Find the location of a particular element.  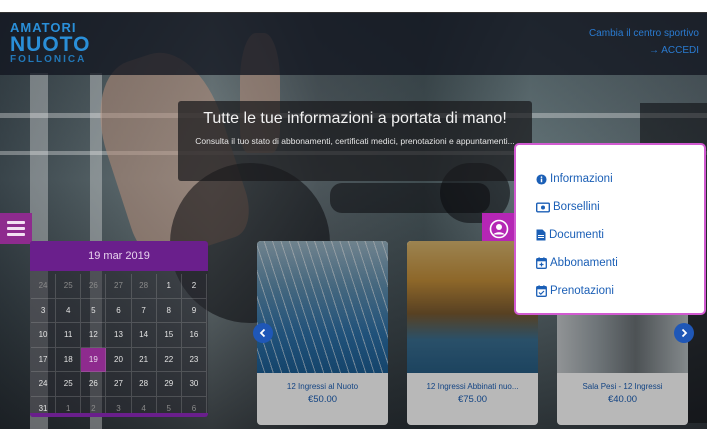

menu-item-abbonamenti: Abbonamenti is located at coordinates (610, 263).